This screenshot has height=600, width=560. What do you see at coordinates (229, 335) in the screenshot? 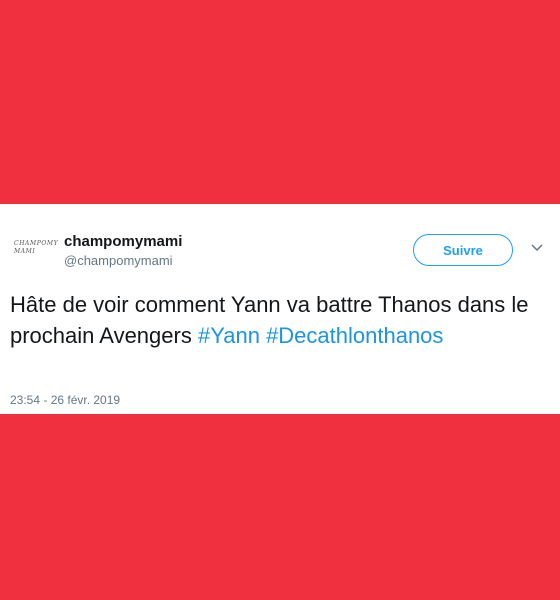
I see `hashtag-yann: #Yann` at bounding box center [229, 335].